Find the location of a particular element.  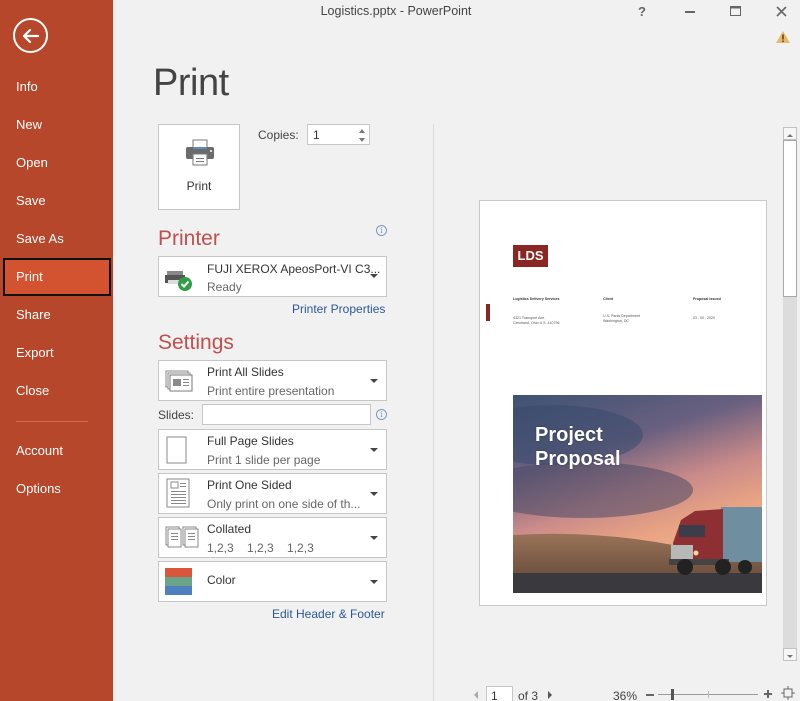

minimize-icon is located at coordinates (690, 12).